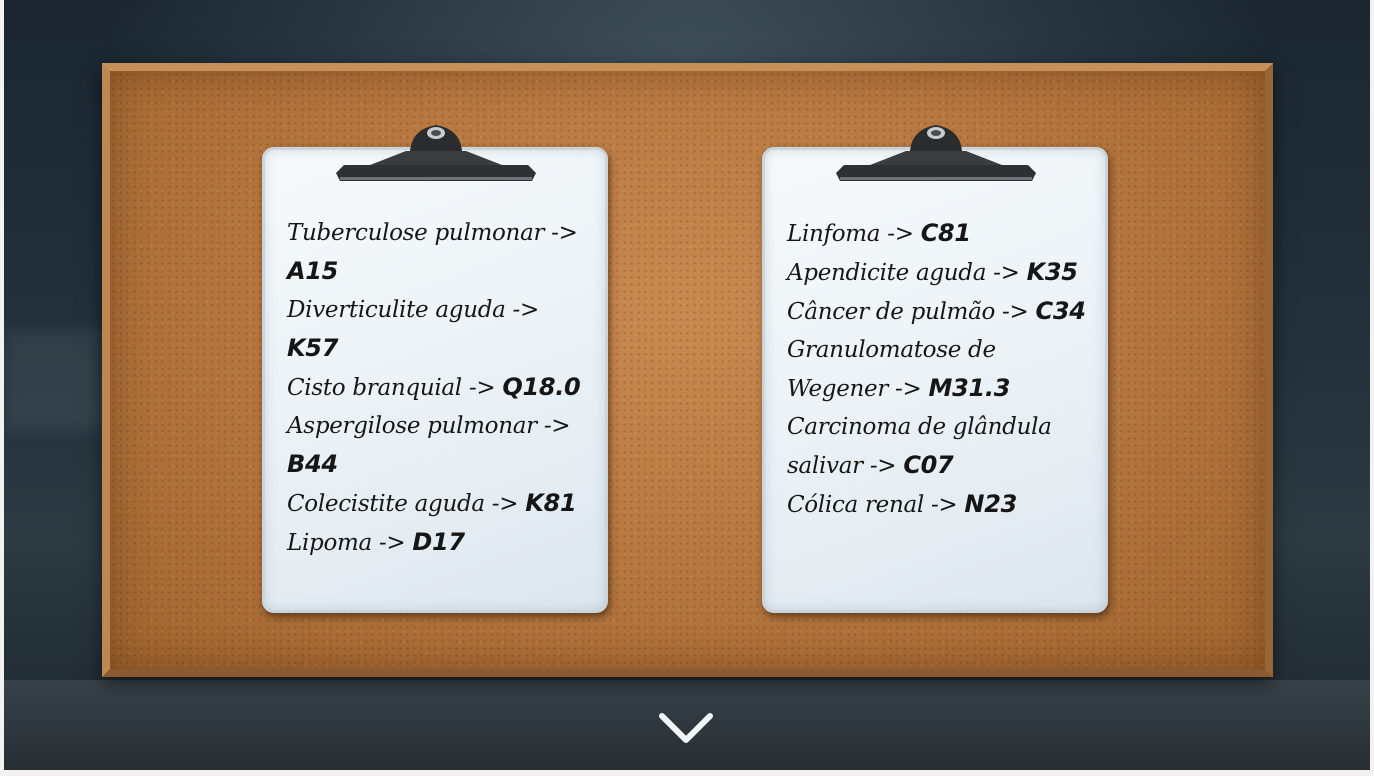 The width and height of the screenshot is (1374, 776). Describe the element at coordinates (936, 311) in the screenshot. I see `list-item: Câncer de pulmão -> C34` at that location.